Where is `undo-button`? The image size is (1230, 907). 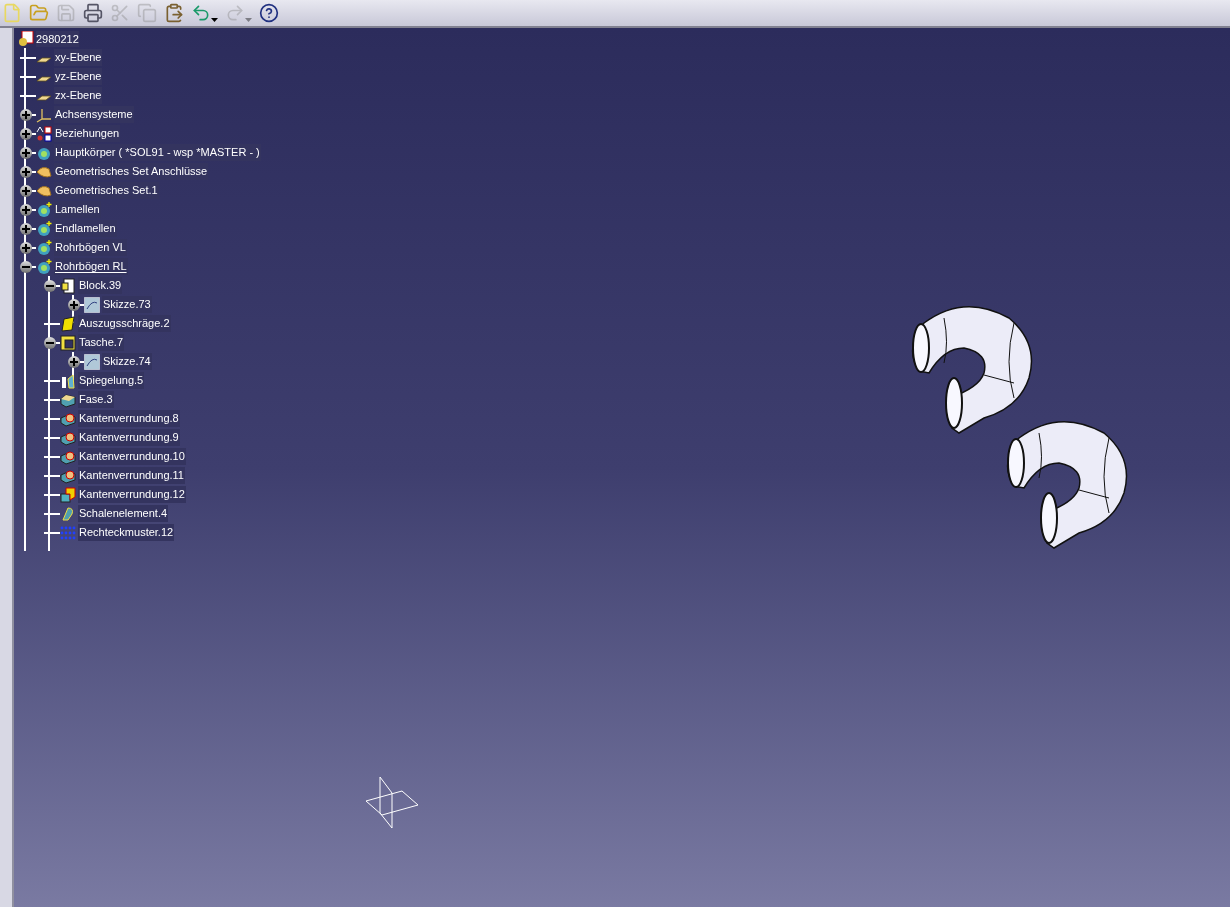
undo-button is located at coordinates (204, 13).